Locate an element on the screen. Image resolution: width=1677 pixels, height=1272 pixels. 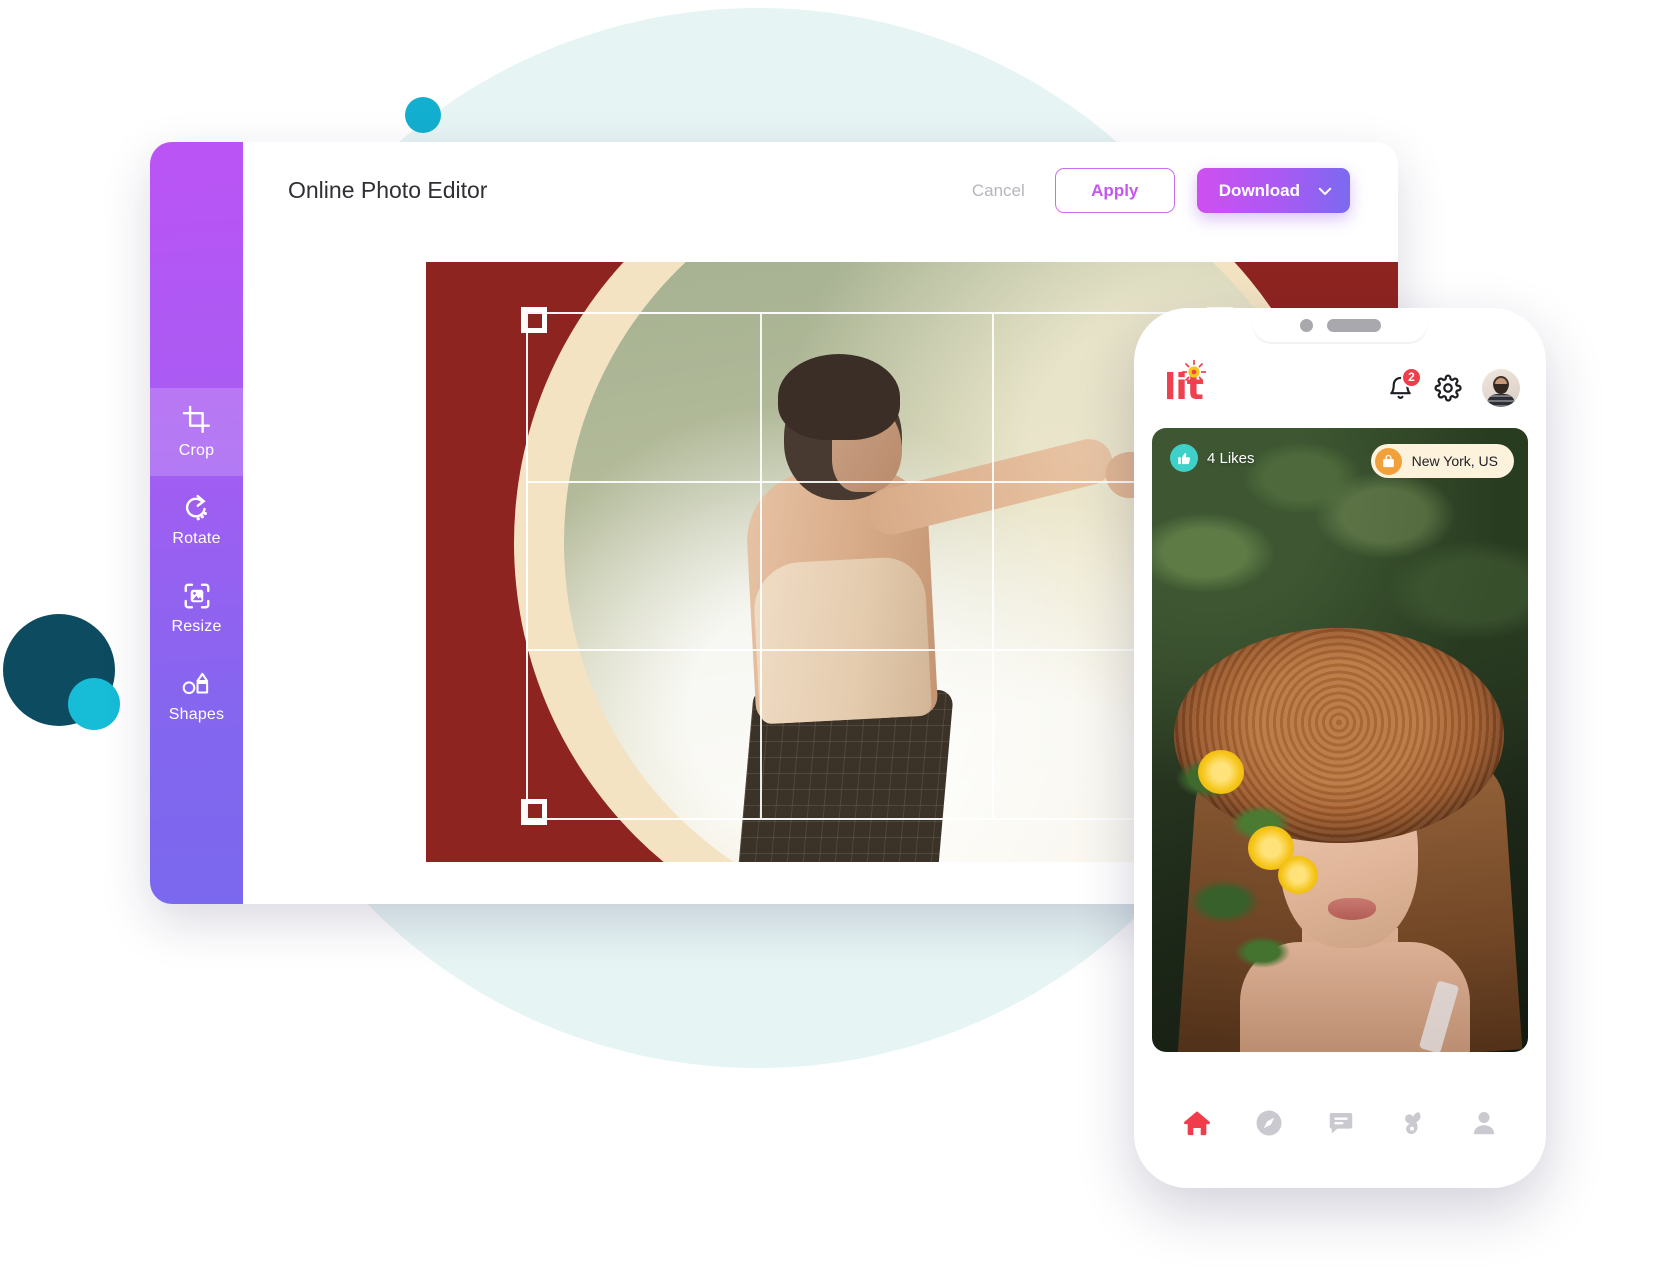
page-title: Online Photo Editor is located at coordinates (388, 190).